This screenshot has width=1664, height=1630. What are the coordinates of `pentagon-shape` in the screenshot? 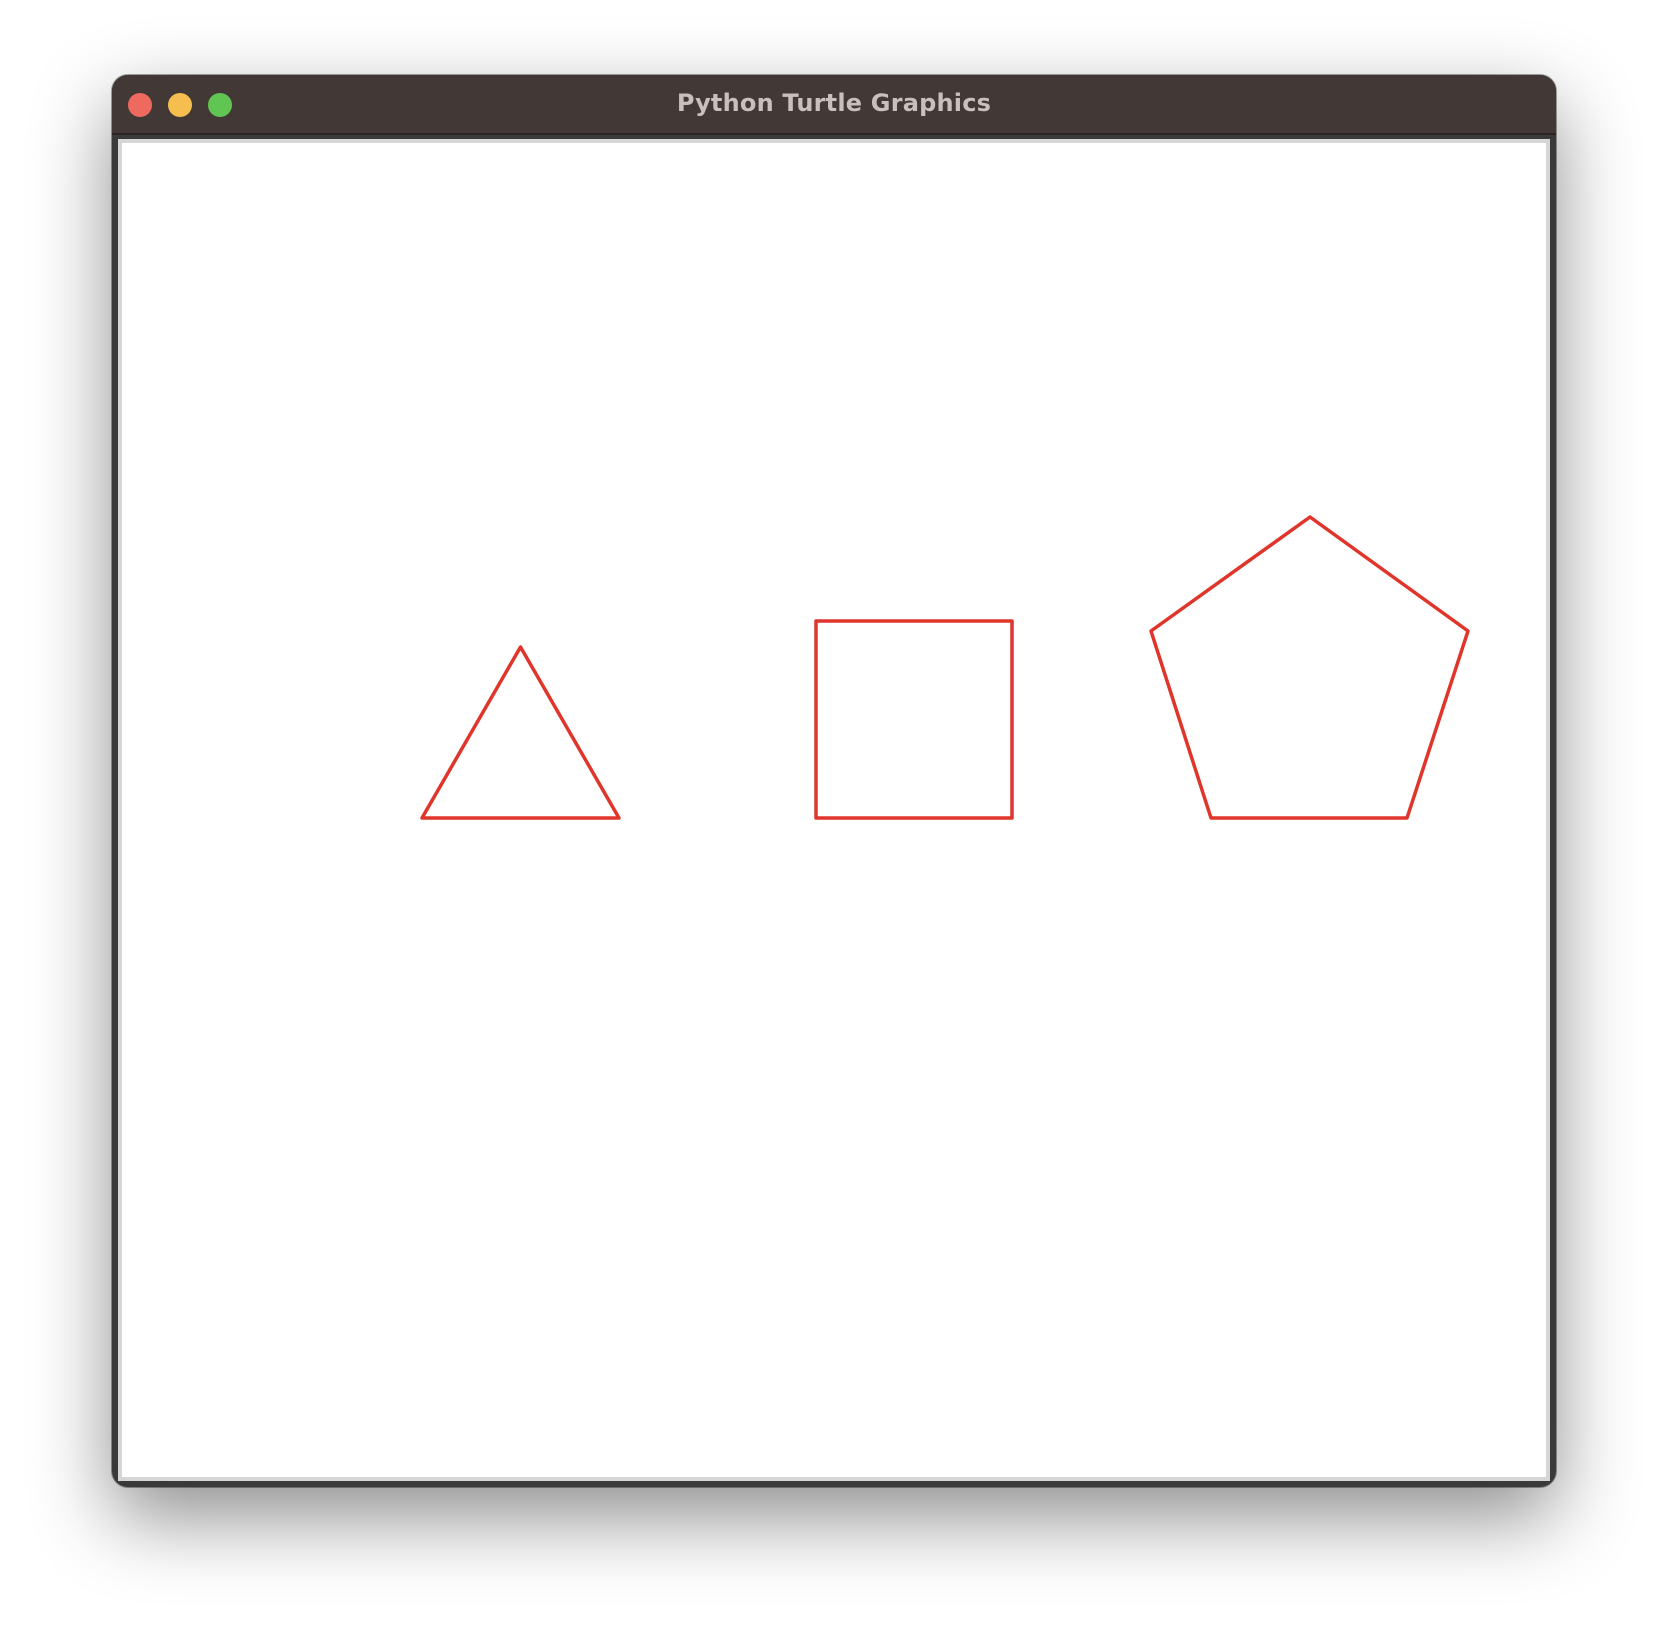 It's located at (1309, 667).